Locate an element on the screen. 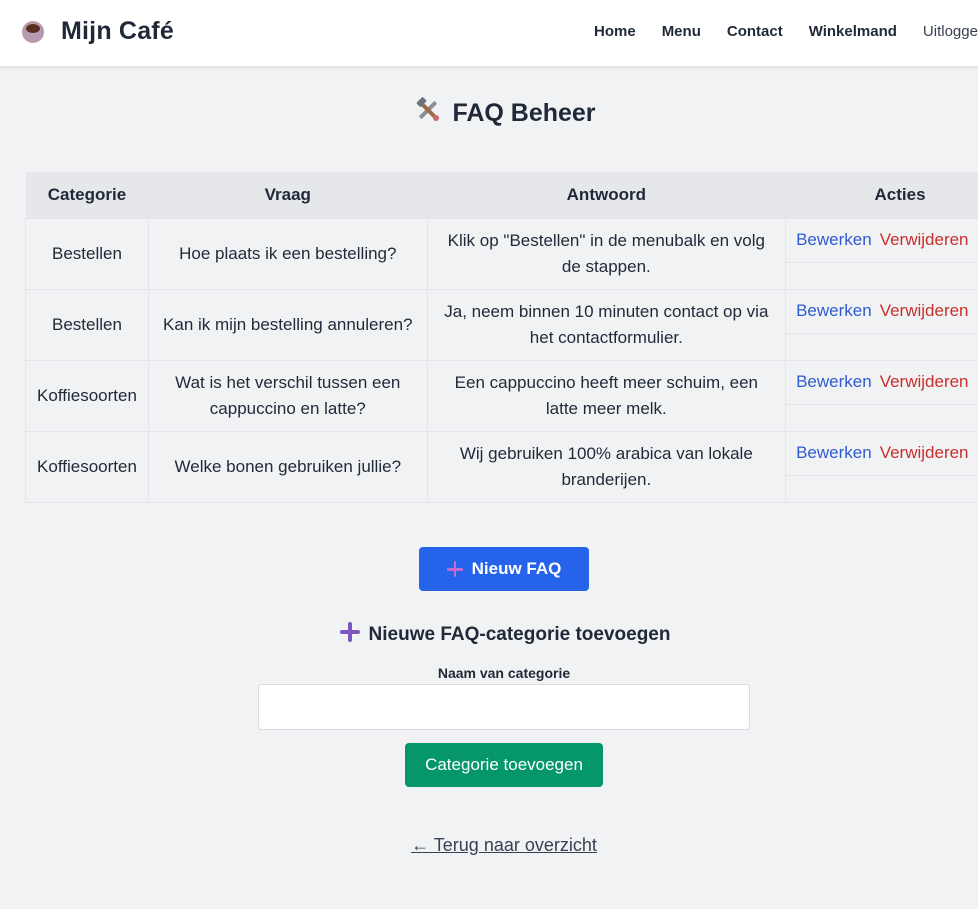  col-header-antwoord: Antwoord is located at coordinates (606, 195).